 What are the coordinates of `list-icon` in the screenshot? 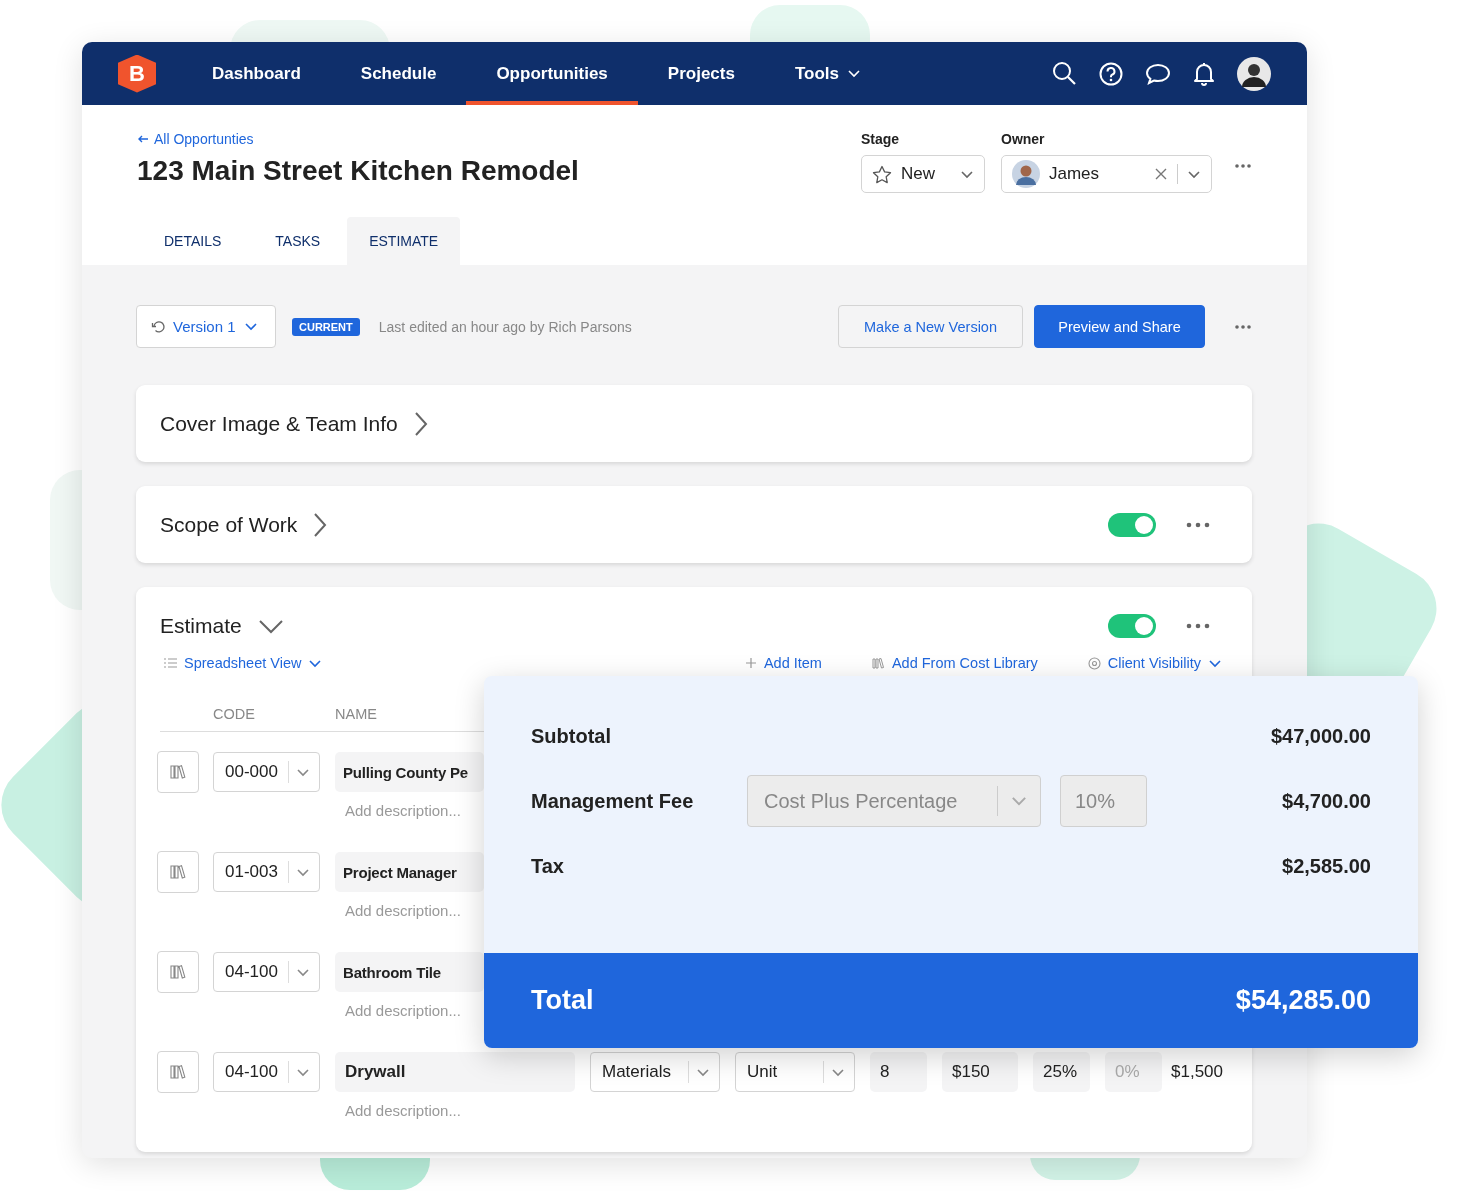 It's located at (170, 663).